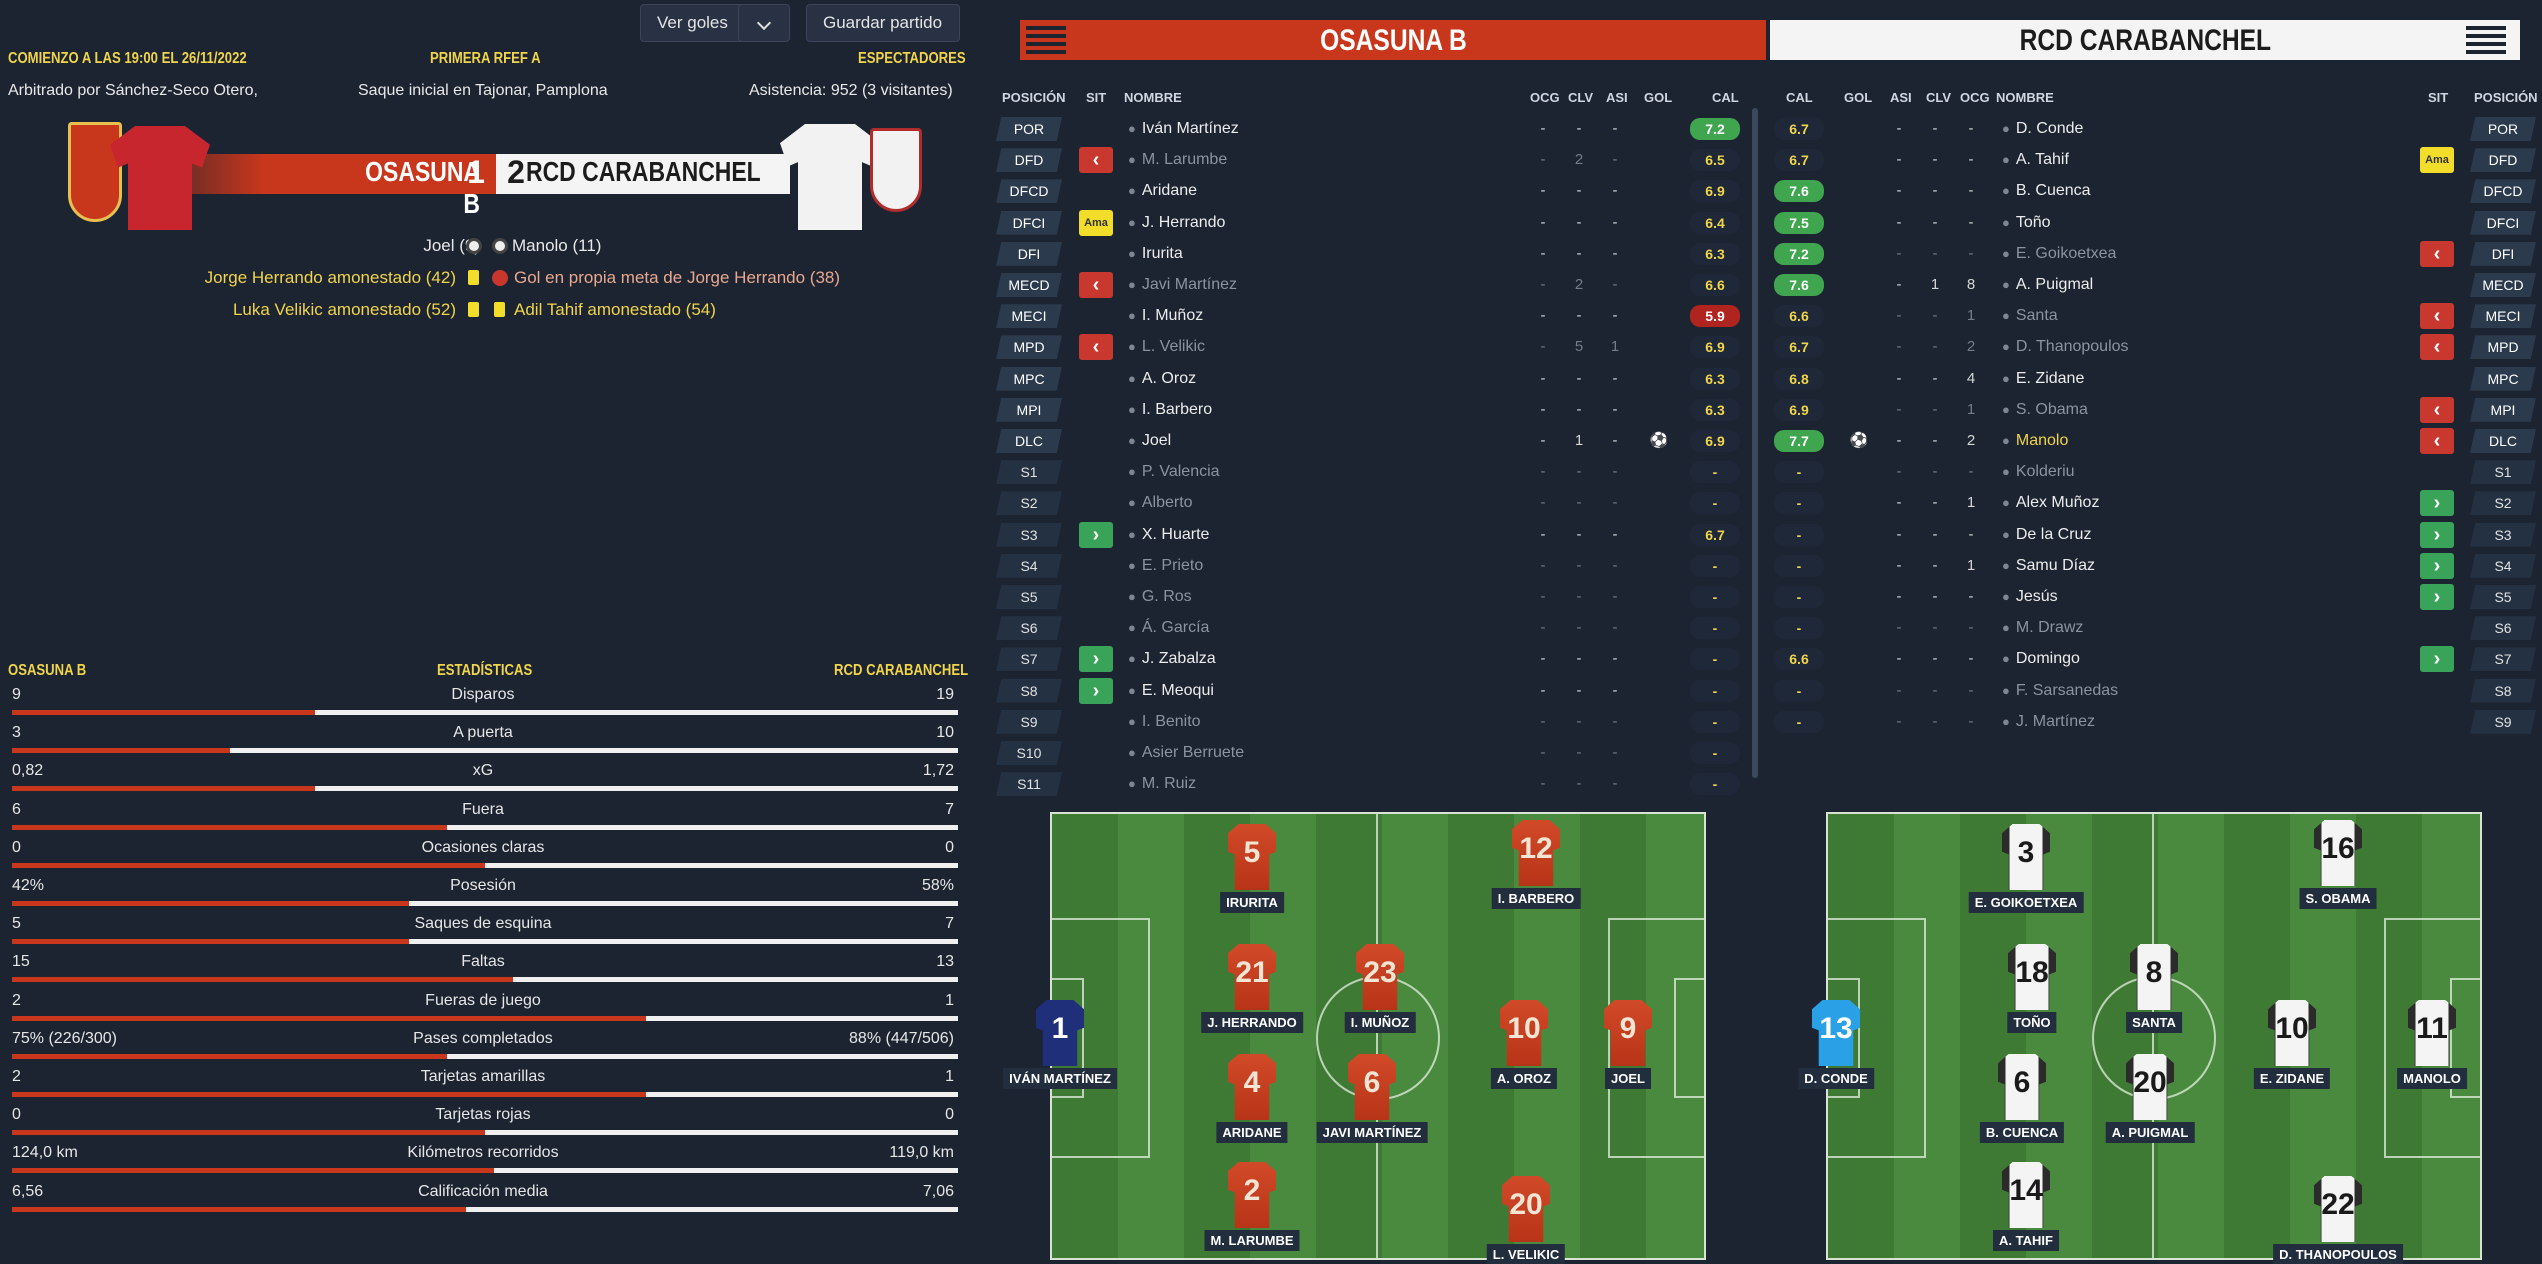 Image resolution: width=2542 pixels, height=1264 pixels. Describe the element at coordinates (693, 23) in the screenshot. I see `view-goals-button: Ver goles` at that location.